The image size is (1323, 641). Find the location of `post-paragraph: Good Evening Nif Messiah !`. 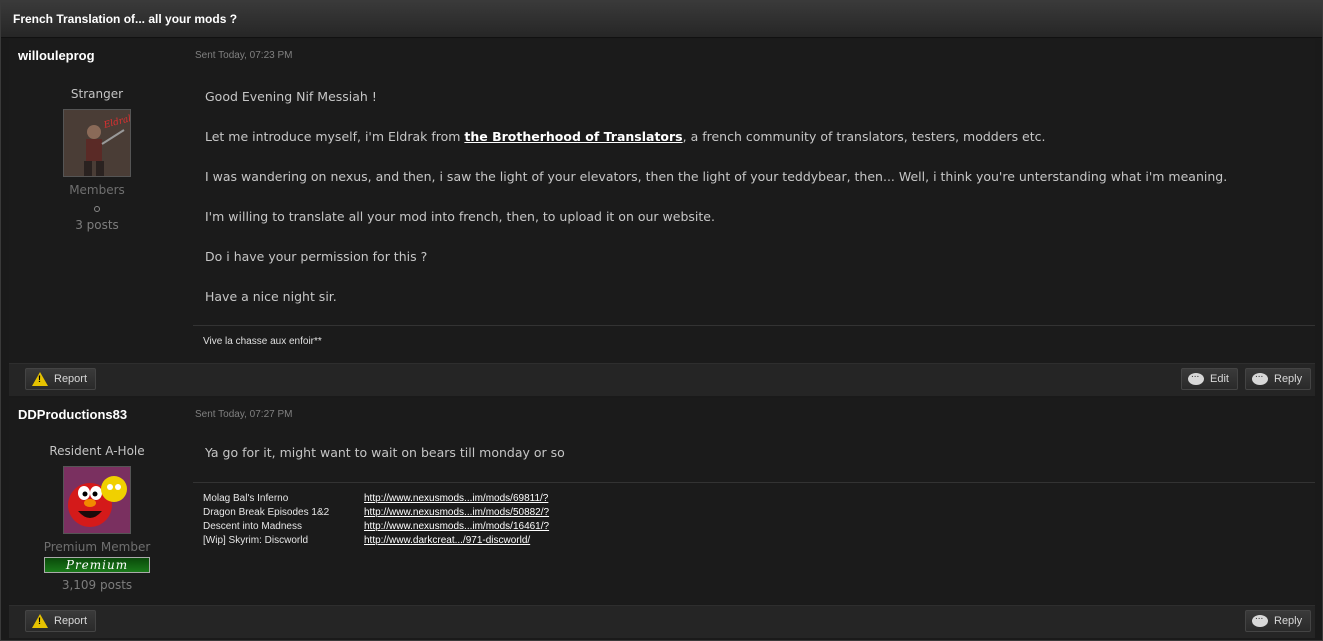

post-paragraph: Good Evening Nif Messiah ! is located at coordinates (291, 96).